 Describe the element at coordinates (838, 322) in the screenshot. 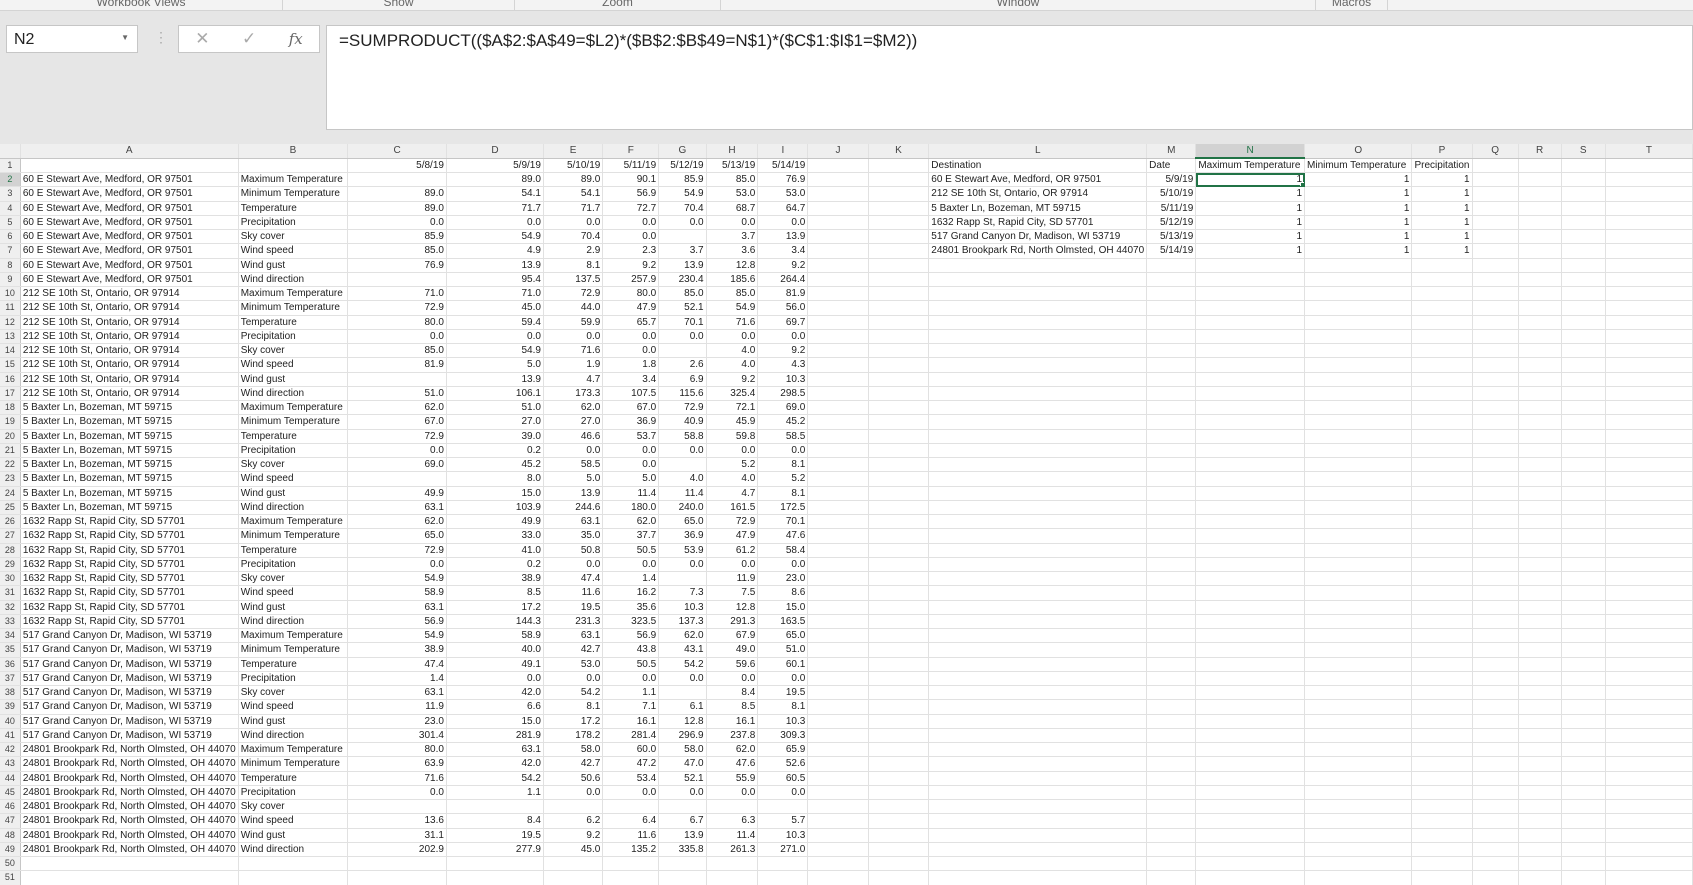

I see `cell-J12` at that location.